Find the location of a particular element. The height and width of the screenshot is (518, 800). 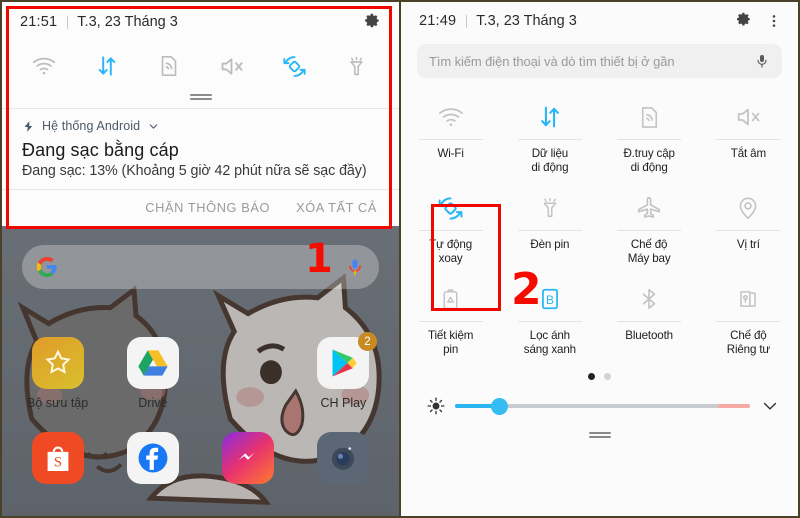

google-drive-icon is located at coordinates (152, 363).